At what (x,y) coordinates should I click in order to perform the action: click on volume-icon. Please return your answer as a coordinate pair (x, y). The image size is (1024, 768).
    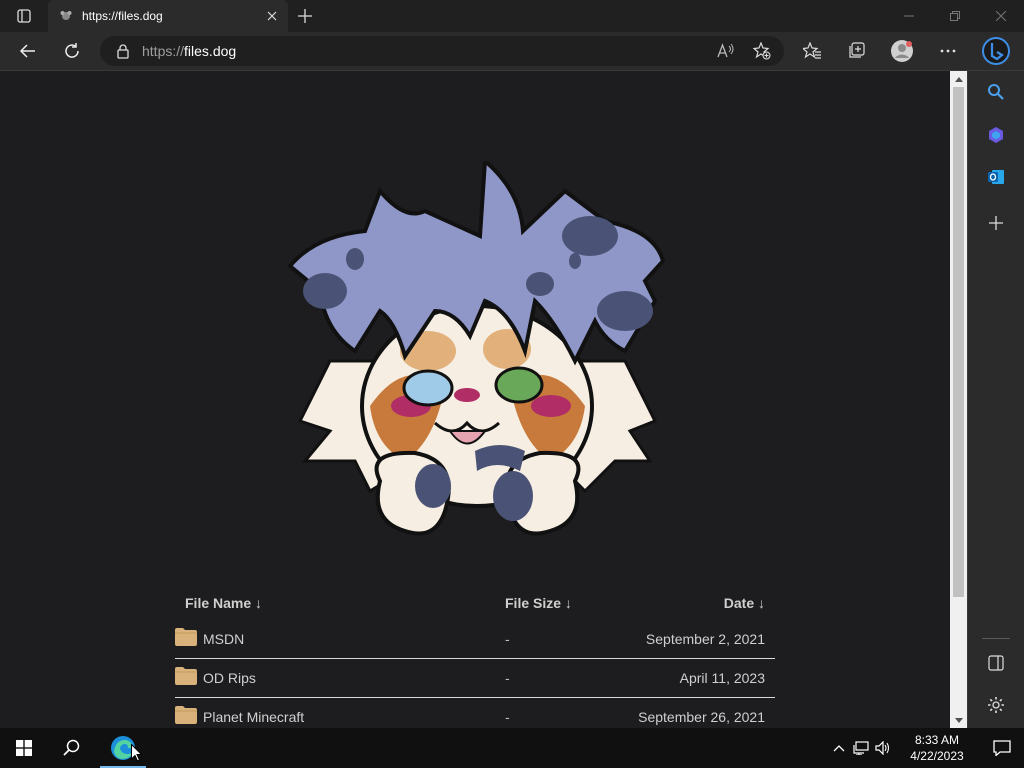
    Looking at the image, I should click on (882, 748).